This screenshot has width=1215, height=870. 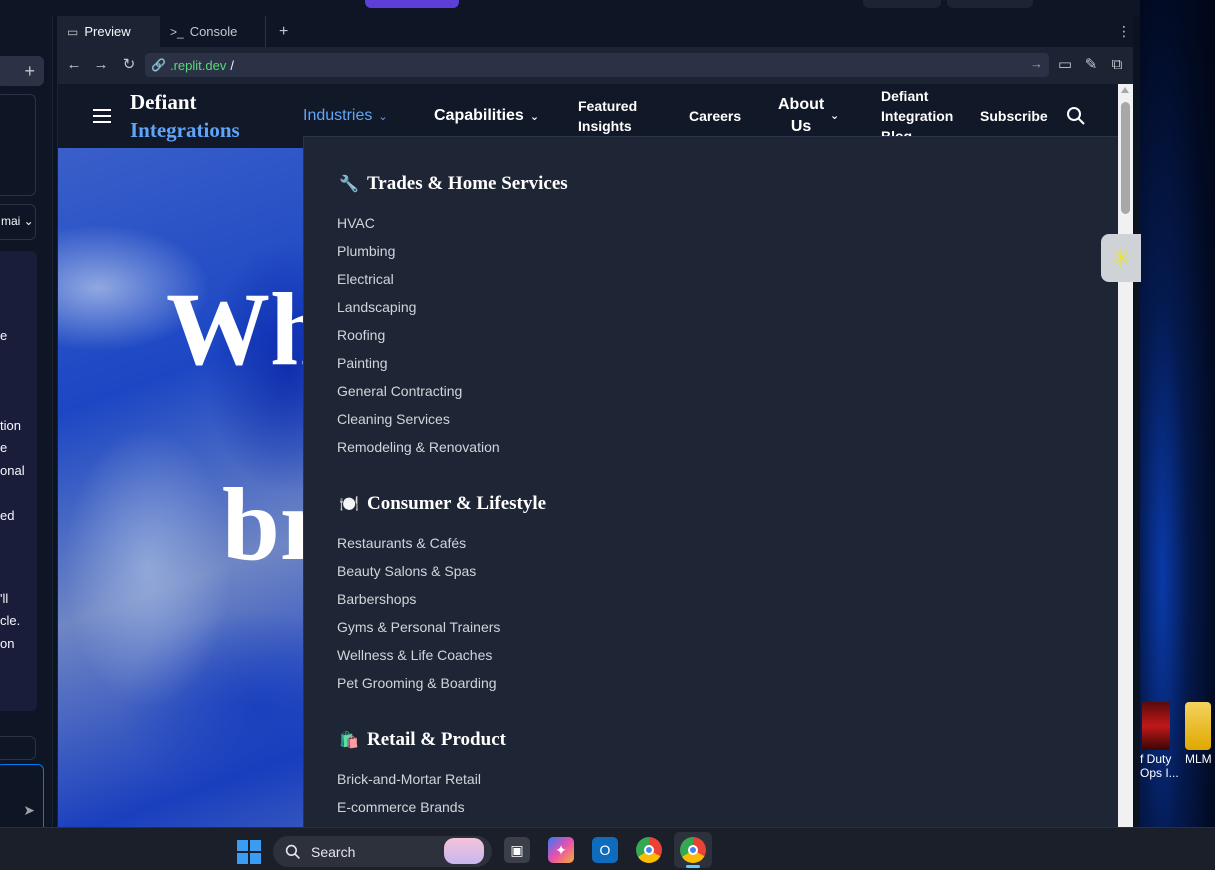 I want to click on search-highlight-icon, so click(x=464, y=851).